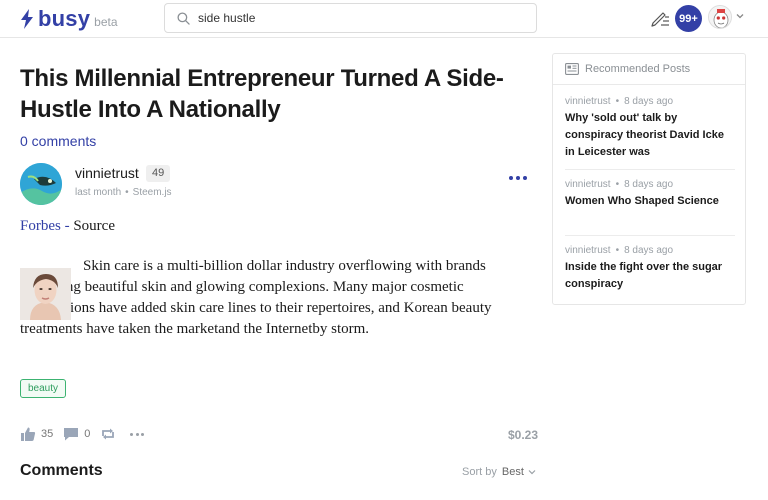 The height and width of the screenshot is (500, 768). What do you see at coordinates (479, 472) in the screenshot?
I see `sort-label: Sort by` at bounding box center [479, 472].